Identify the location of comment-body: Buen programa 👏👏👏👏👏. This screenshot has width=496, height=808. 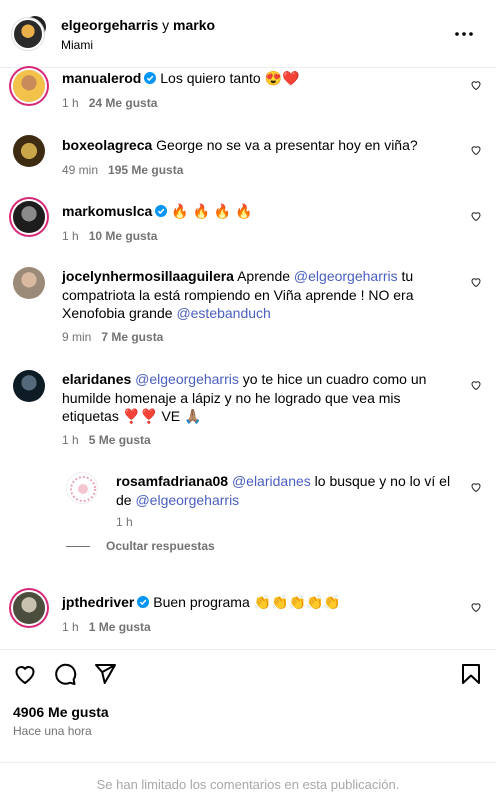
(247, 602).